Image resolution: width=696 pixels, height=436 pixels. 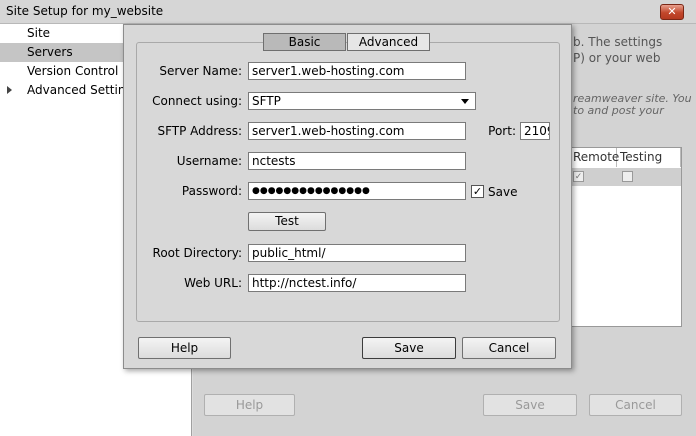 I want to click on sidebar-item-label: Servers, so click(x=50, y=52).